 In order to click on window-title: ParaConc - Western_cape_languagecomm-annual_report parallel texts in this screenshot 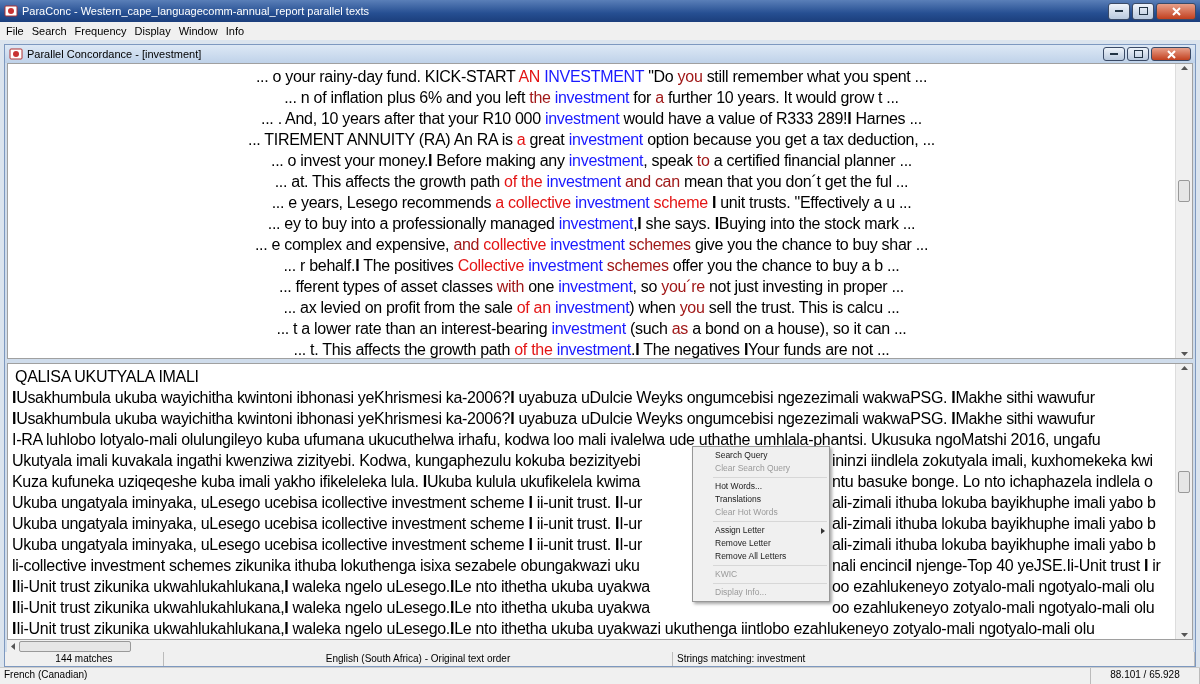, I will do `click(196, 11)`.